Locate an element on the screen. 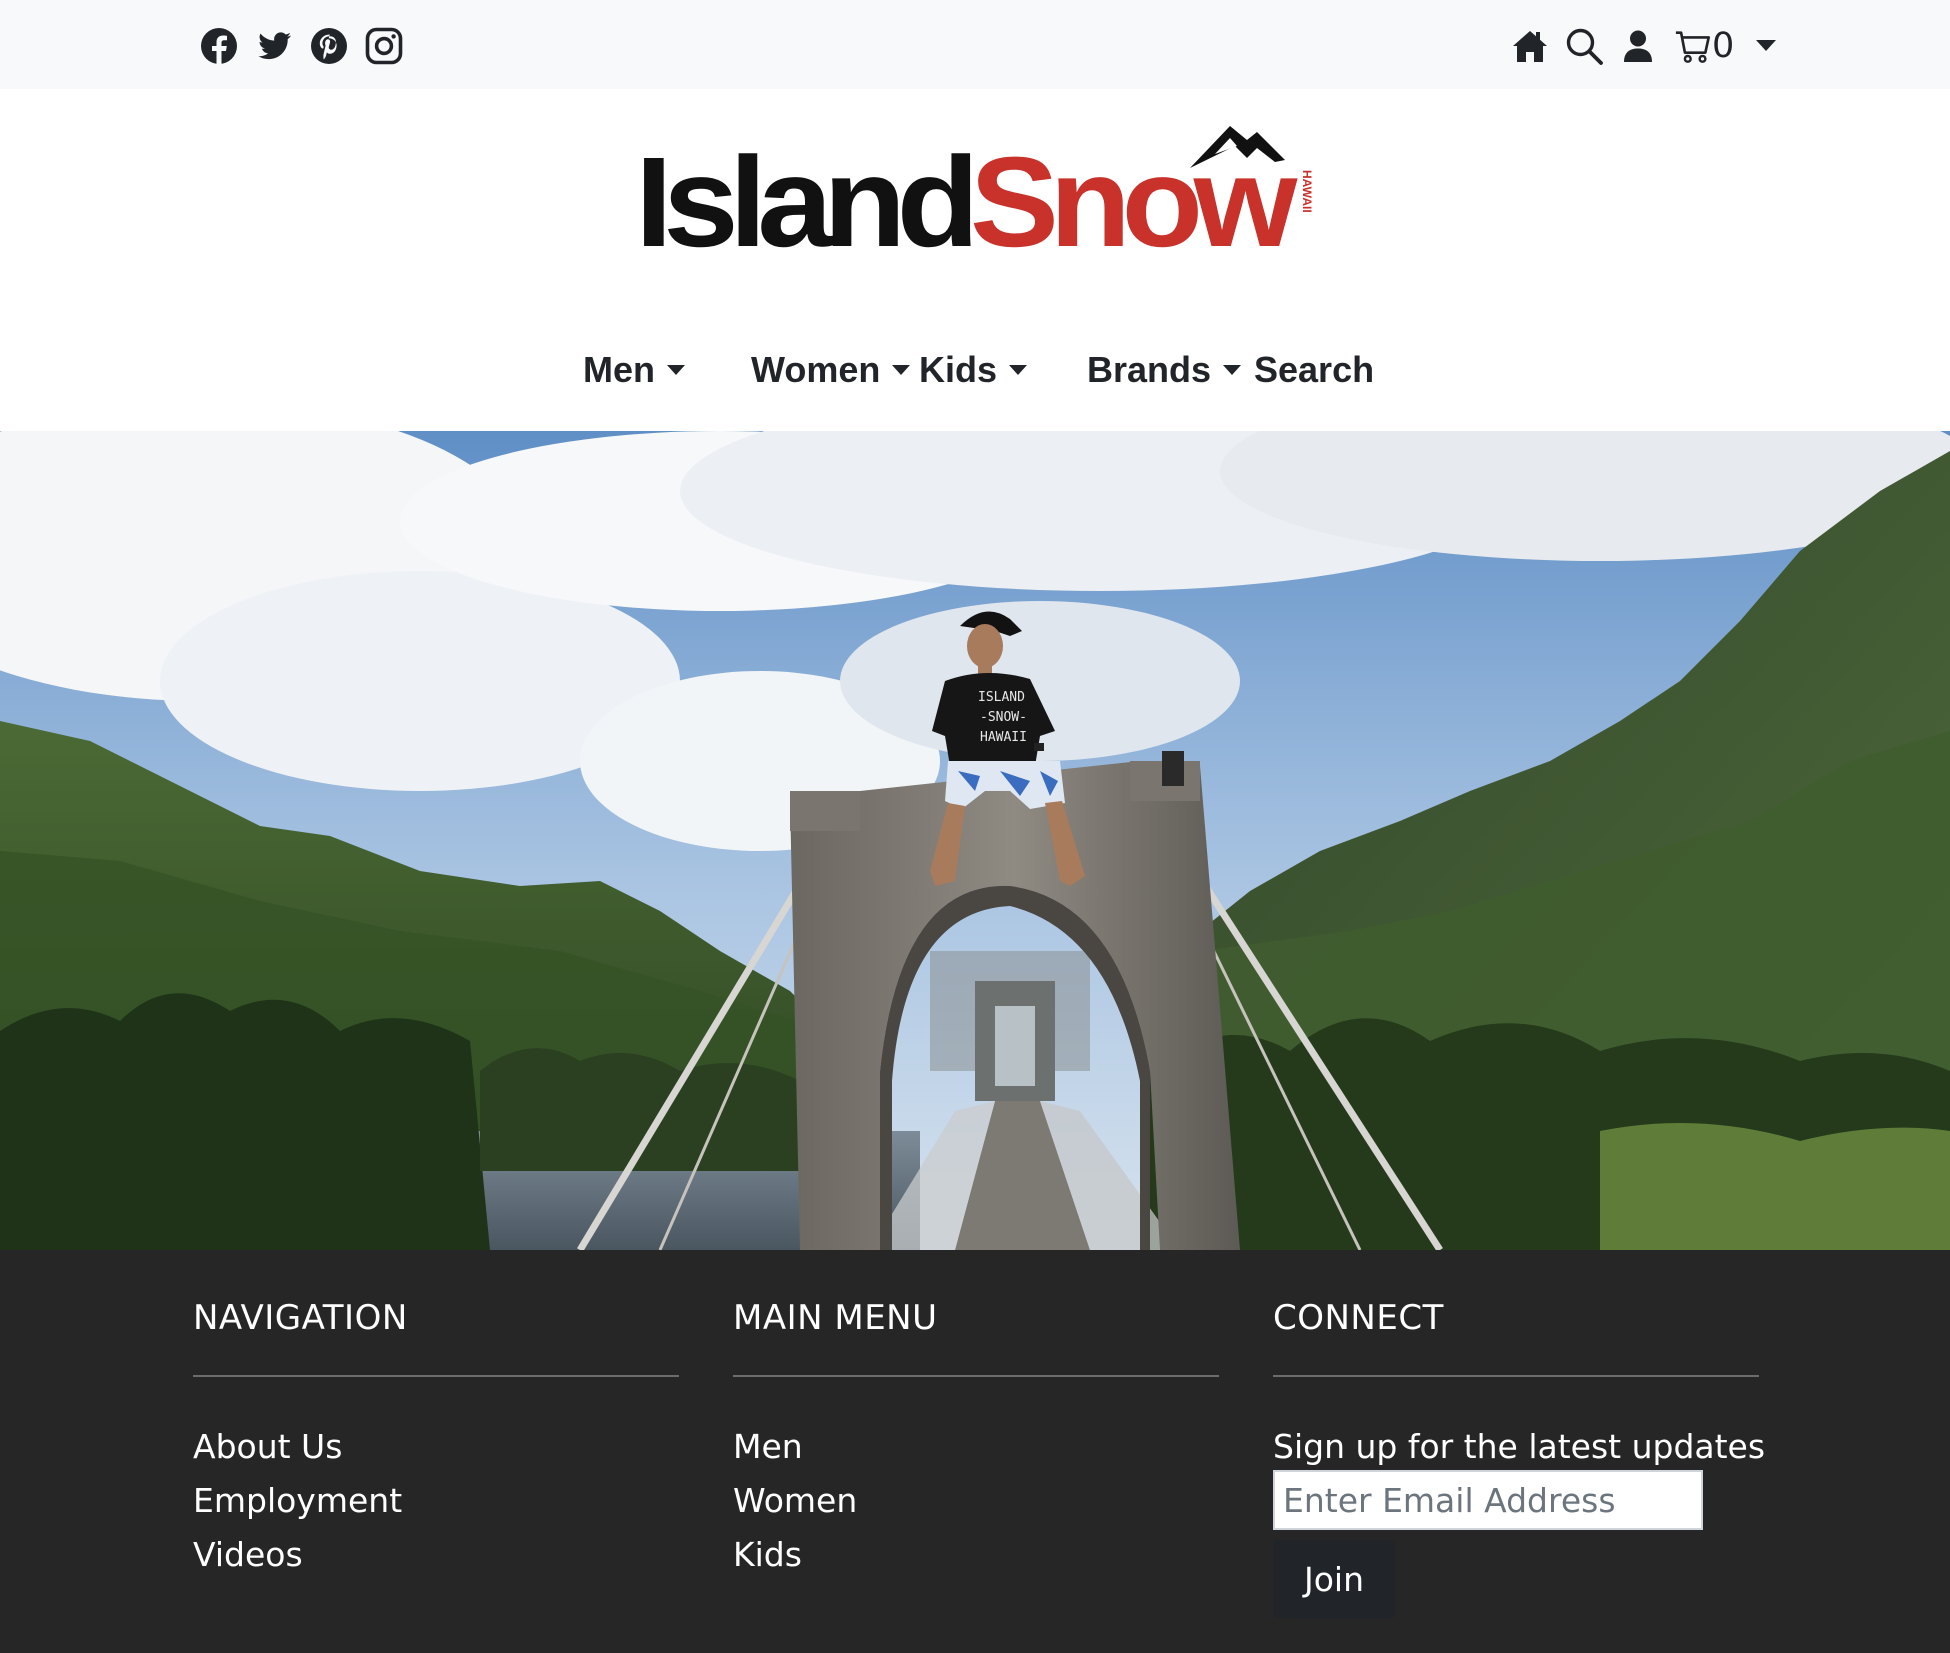  home-icon is located at coordinates (1530, 46).